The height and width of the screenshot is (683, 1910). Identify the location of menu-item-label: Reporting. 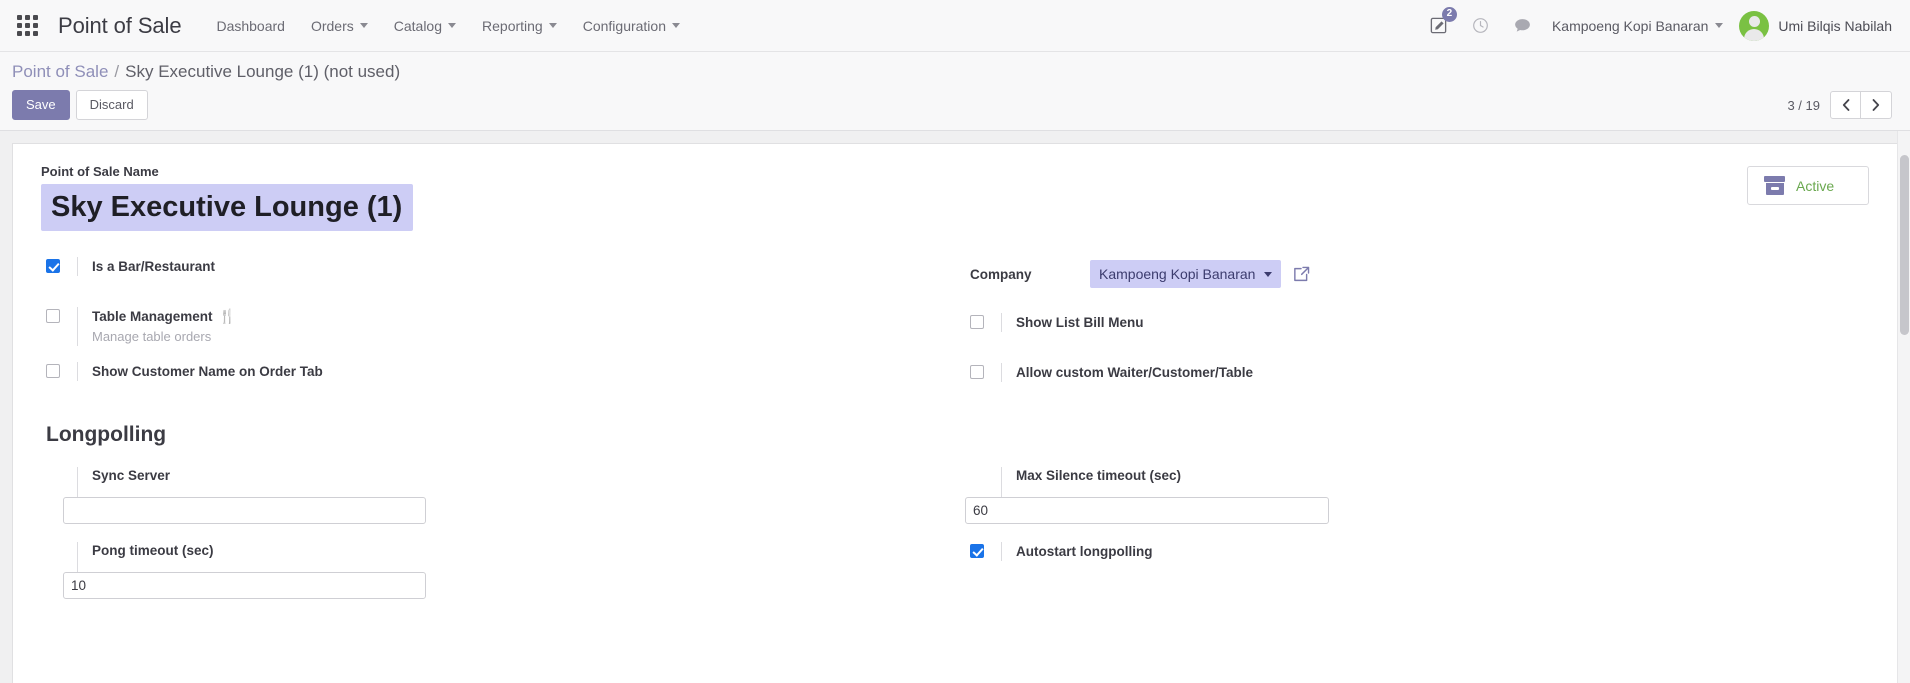
(512, 25).